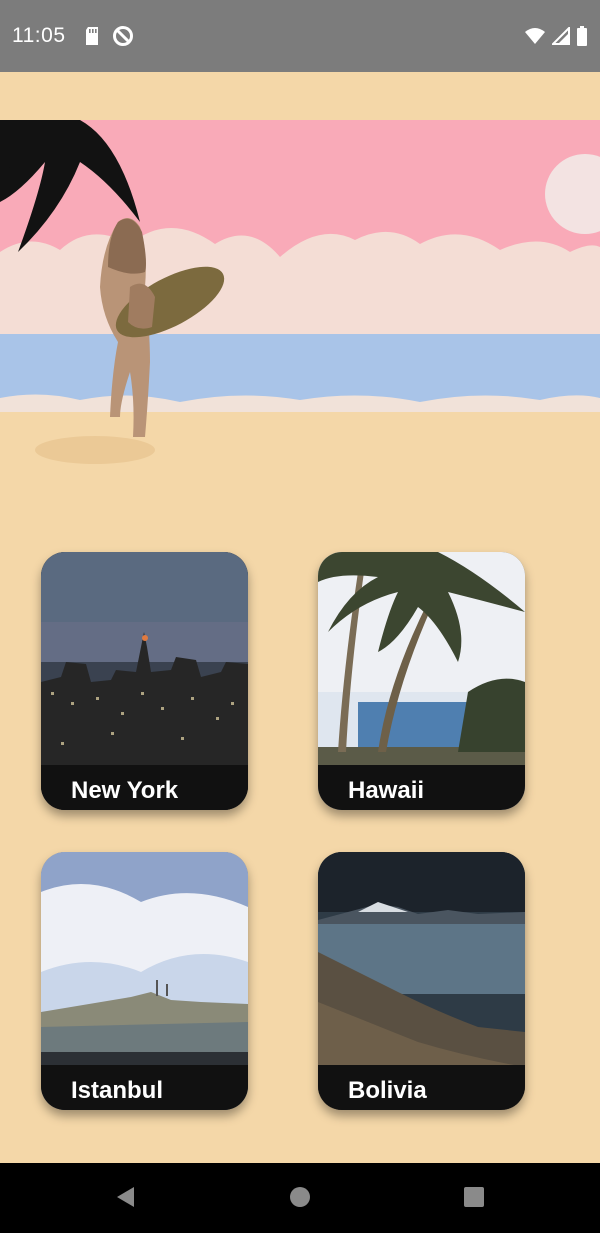  Describe the element at coordinates (421, 981) in the screenshot. I see `destination-card-bolivia: Bolivia` at that location.